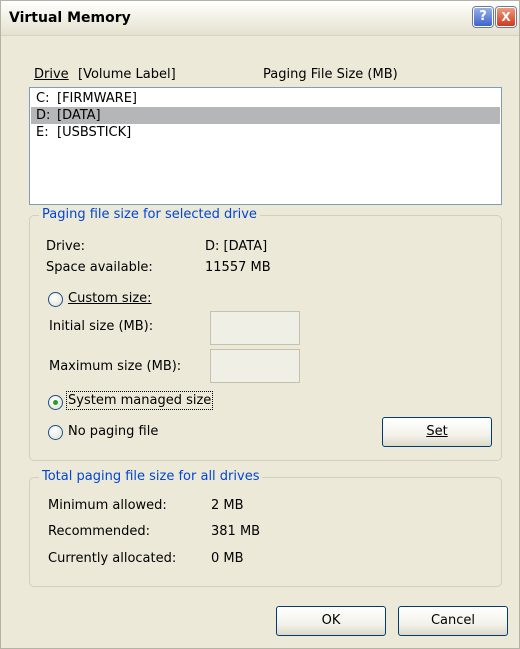 Image resolution: width=520 pixels, height=649 pixels. What do you see at coordinates (55, 432) in the screenshot?
I see `no-paging-file-radio` at bounding box center [55, 432].